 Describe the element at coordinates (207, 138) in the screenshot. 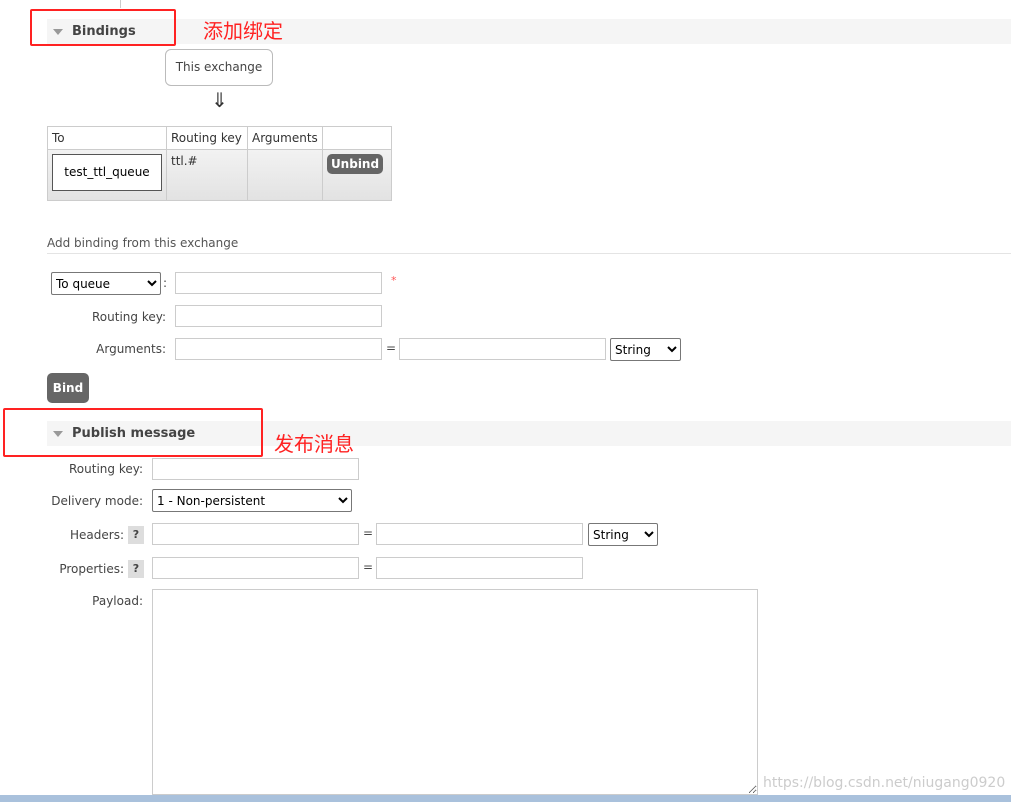

I see `col-routing-key: Routing key` at that location.